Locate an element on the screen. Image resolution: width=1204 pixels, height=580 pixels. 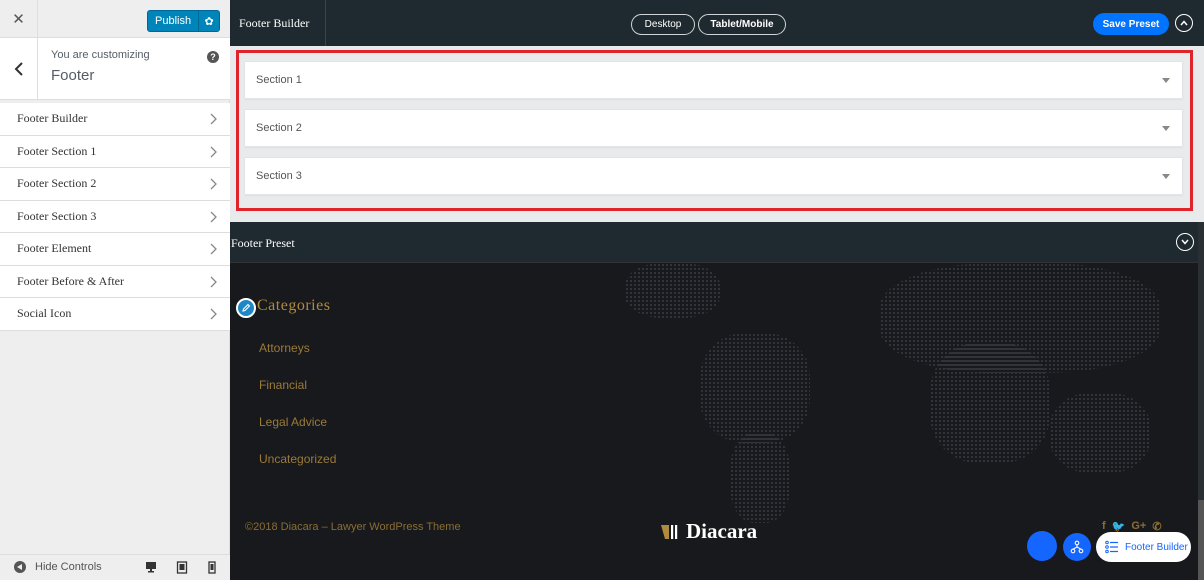
publish-label: Publish is located at coordinates (174, 21).